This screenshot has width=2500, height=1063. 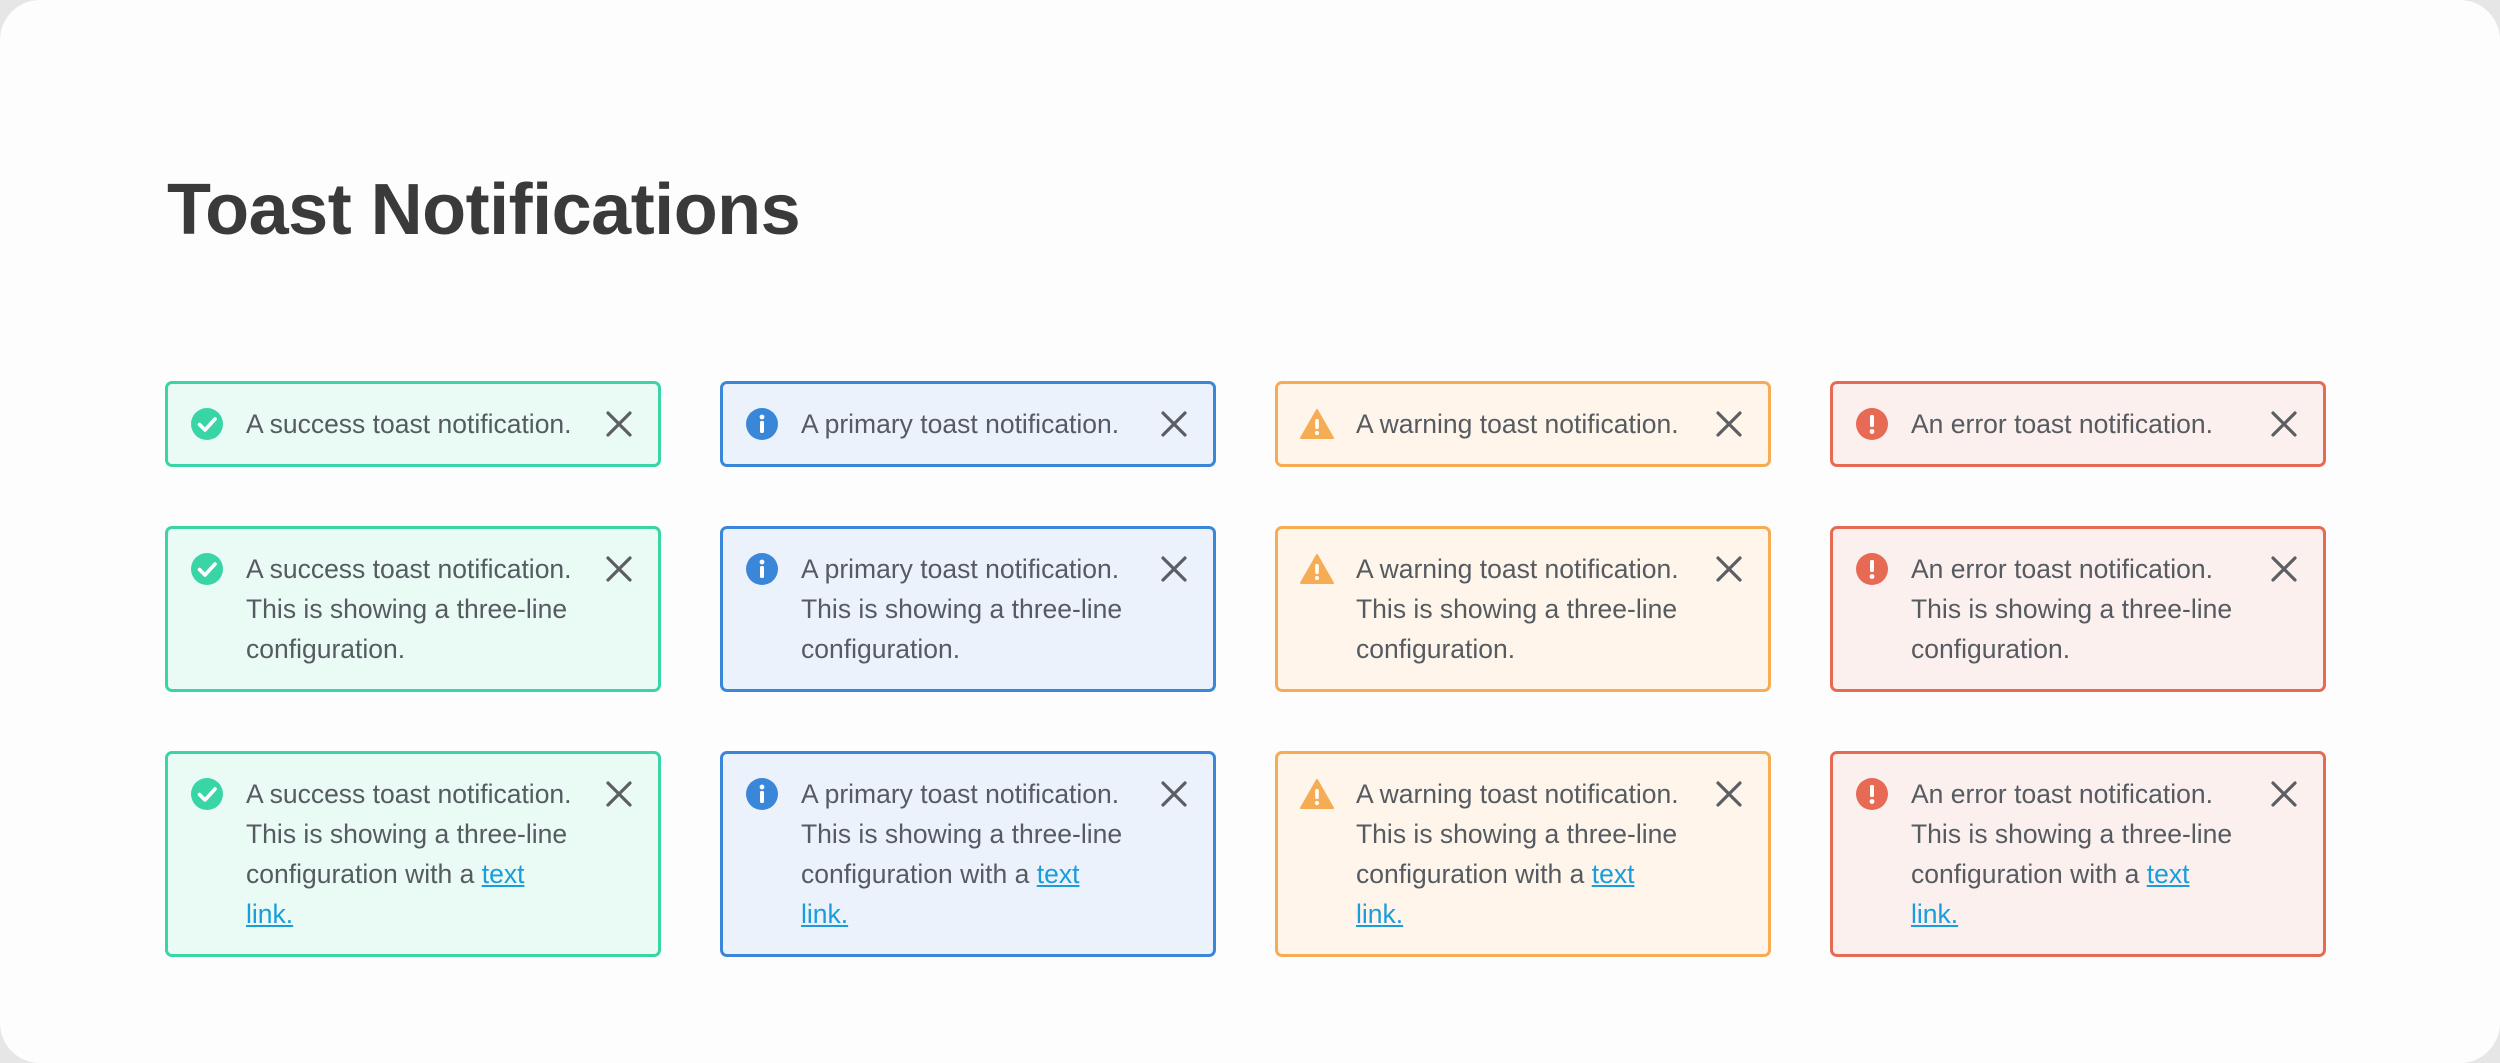 I want to click on toast-message: An error toast notification., so click(x=2062, y=424).